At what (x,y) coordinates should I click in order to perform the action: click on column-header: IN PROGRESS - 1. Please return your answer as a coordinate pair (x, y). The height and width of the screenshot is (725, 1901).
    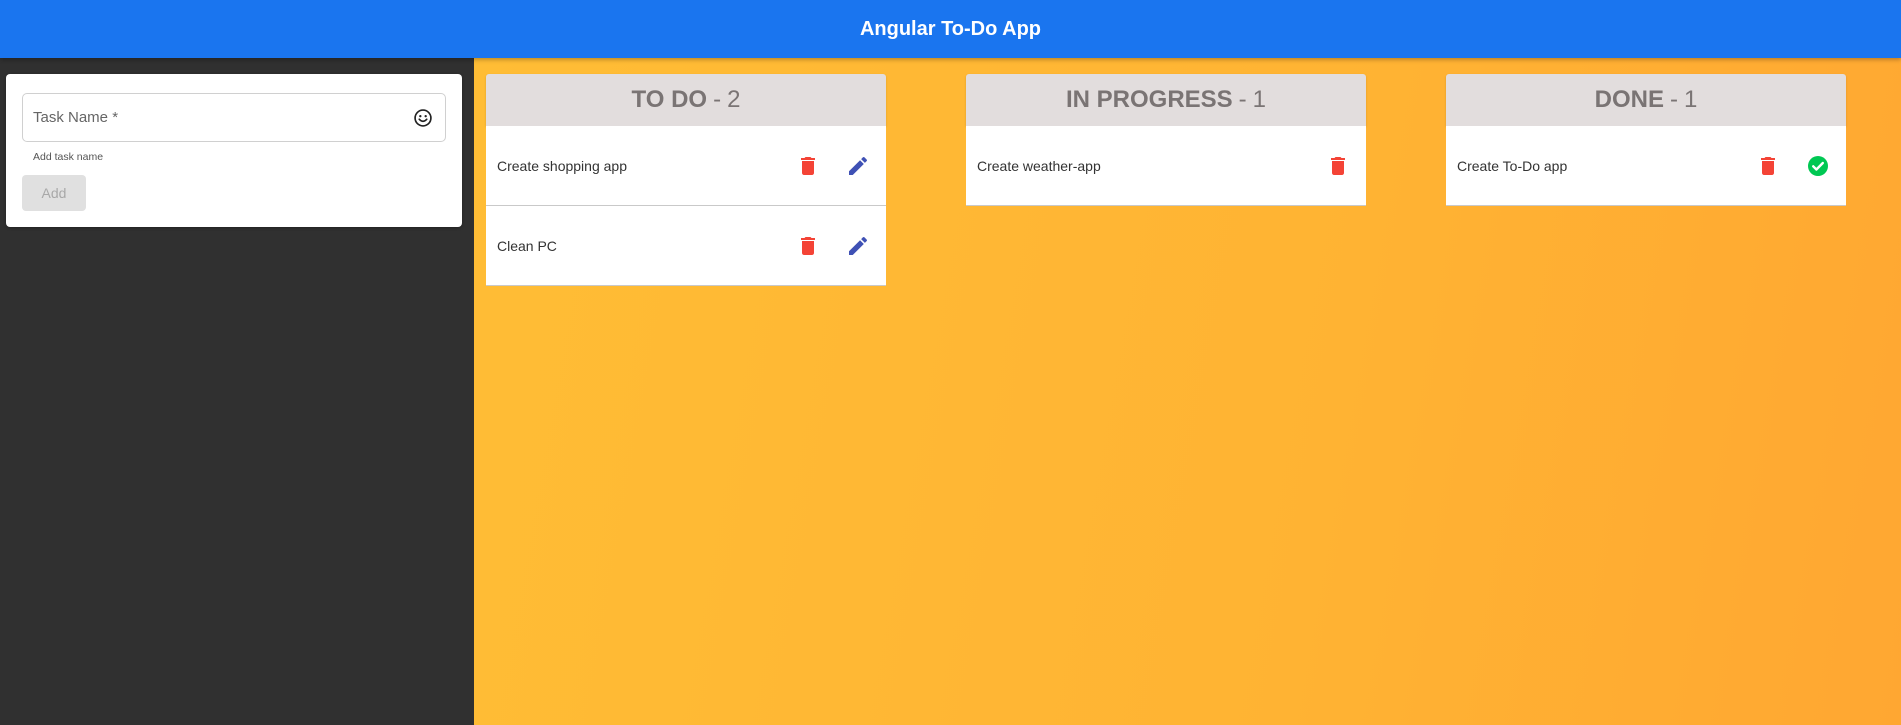
    Looking at the image, I should click on (1166, 100).